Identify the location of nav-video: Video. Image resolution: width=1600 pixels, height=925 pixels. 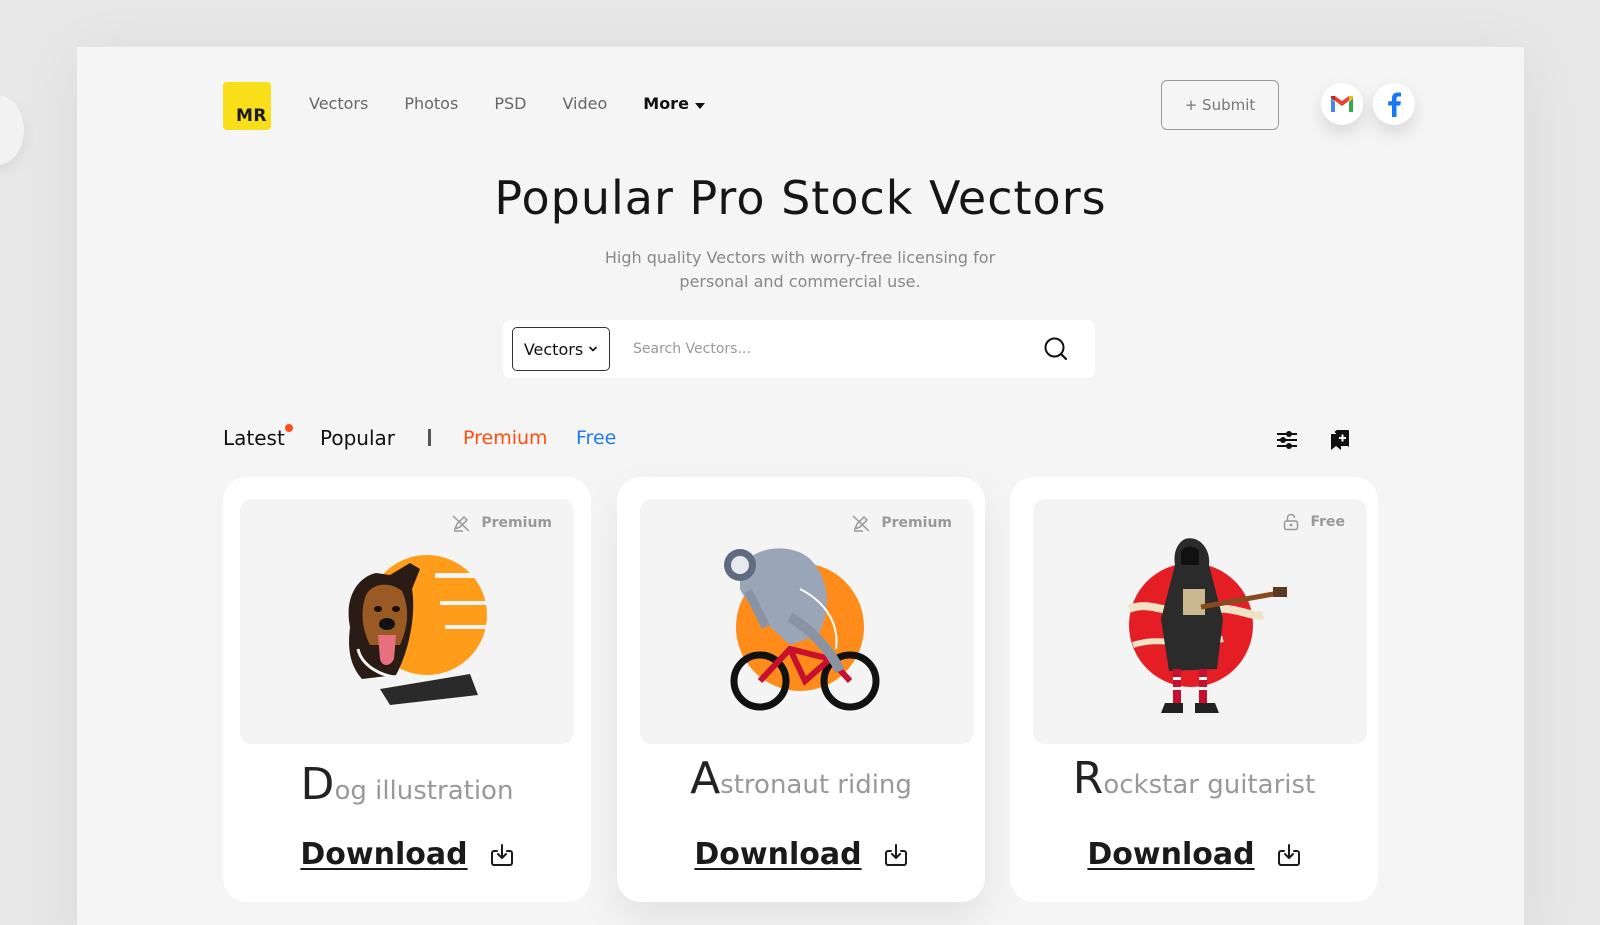
(584, 104).